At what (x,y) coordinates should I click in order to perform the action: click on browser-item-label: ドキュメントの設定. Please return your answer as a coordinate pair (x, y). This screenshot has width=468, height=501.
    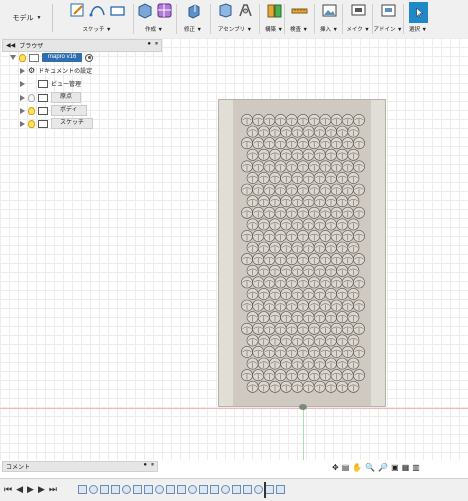
    Looking at the image, I should click on (65, 72).